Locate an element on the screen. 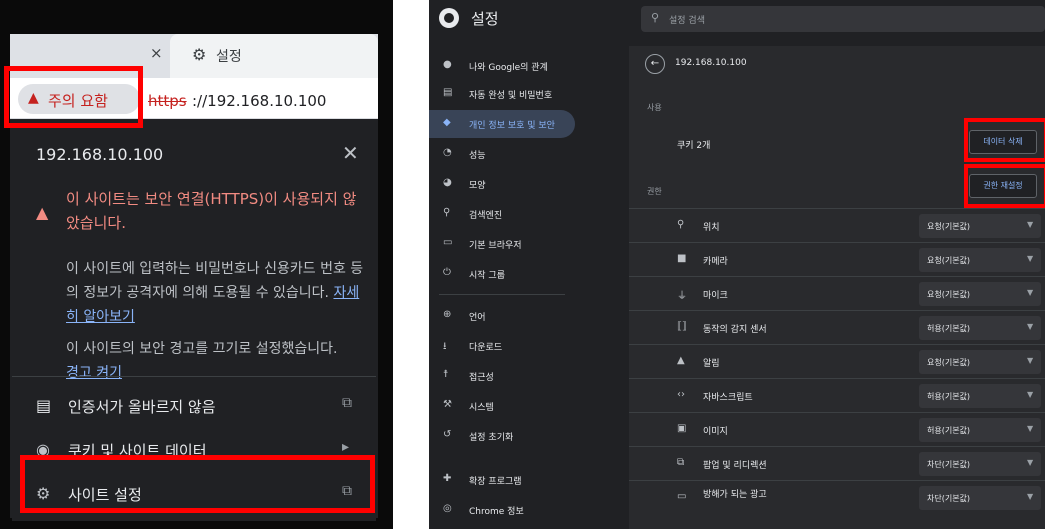 The image size is (1045, 529). sidebar-item-you-and-google: ● 나와 Google의 관계 is located at coordinates (502, 66).